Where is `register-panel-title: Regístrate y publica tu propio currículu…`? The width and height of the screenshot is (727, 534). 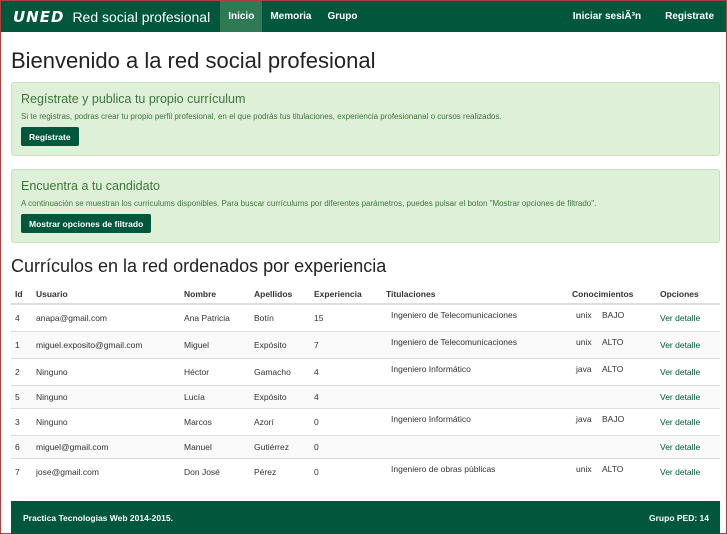
register-panel-title: Regístrate y publica tu propio currículu… is located at coordinates (133, 99).